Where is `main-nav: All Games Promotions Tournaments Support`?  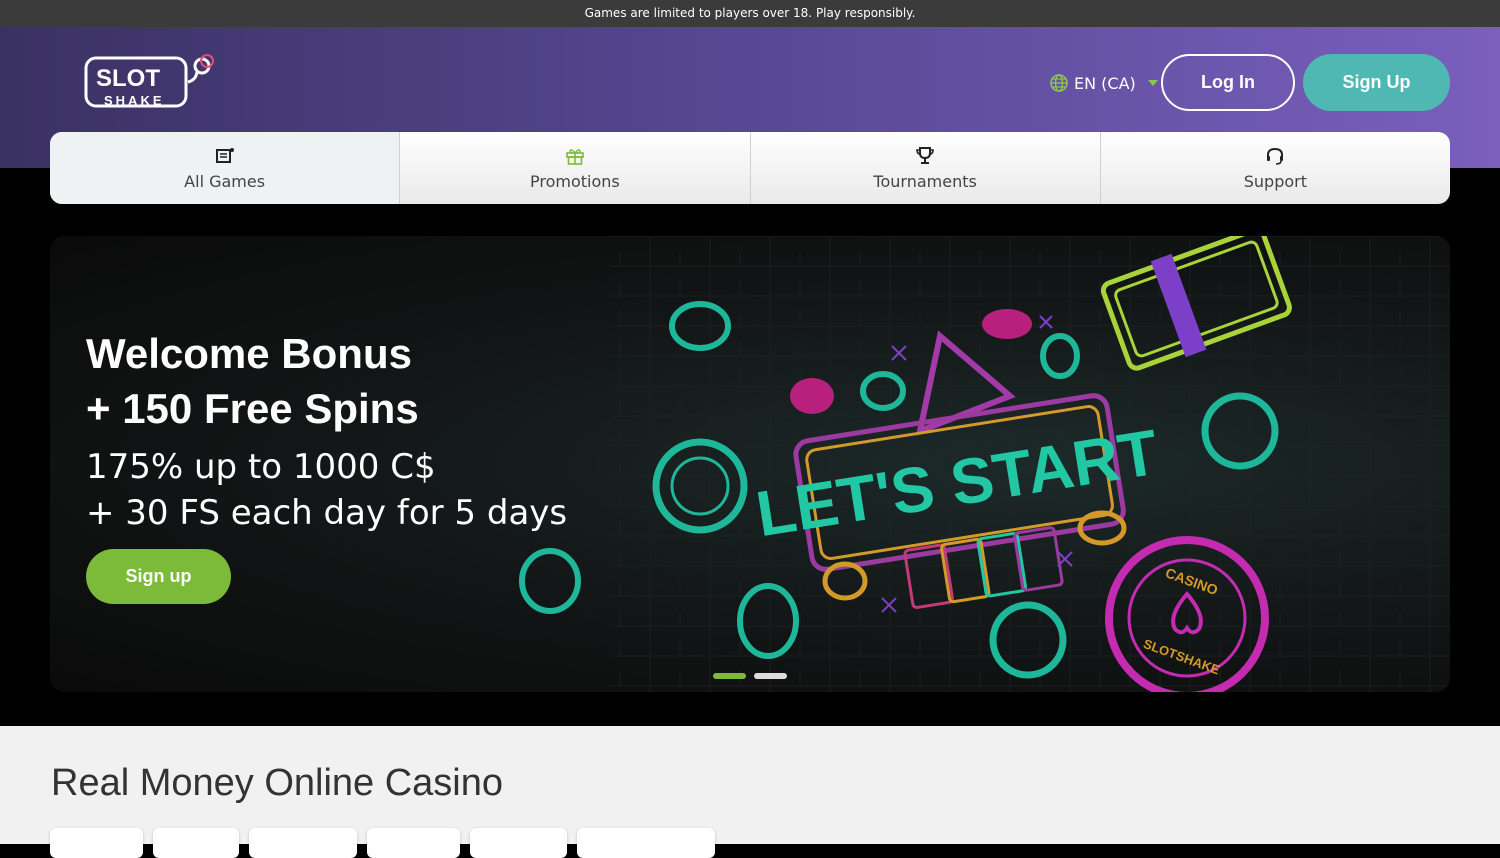
main-nav: All Games Promotions Tournaments Support is located at coordinates (750, 168).